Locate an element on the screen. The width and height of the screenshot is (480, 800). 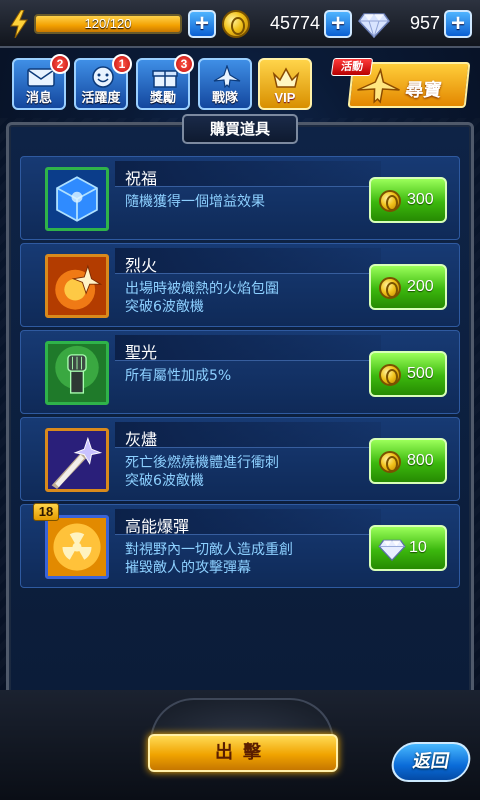
item-price: 300 is located at coordinates (420, 199).